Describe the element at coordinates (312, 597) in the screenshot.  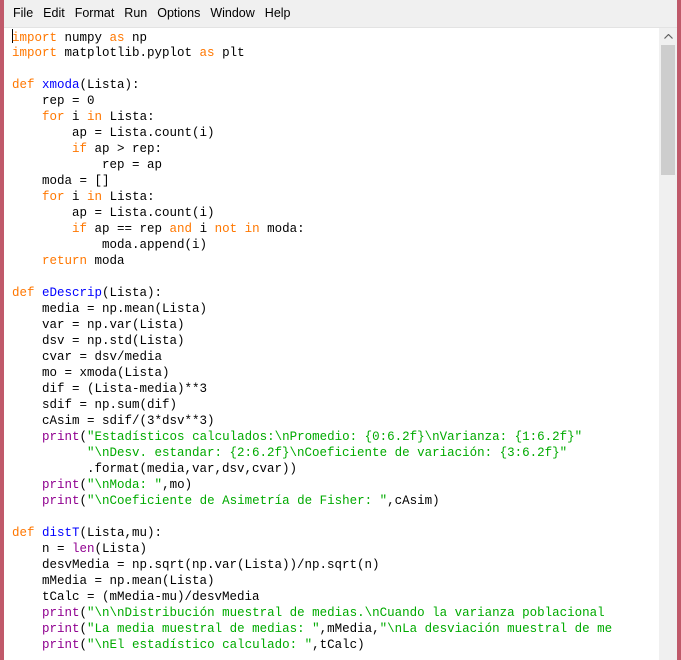
I see `code-line: tCalc = (mMedia-mu)/desvMedia` at that location.